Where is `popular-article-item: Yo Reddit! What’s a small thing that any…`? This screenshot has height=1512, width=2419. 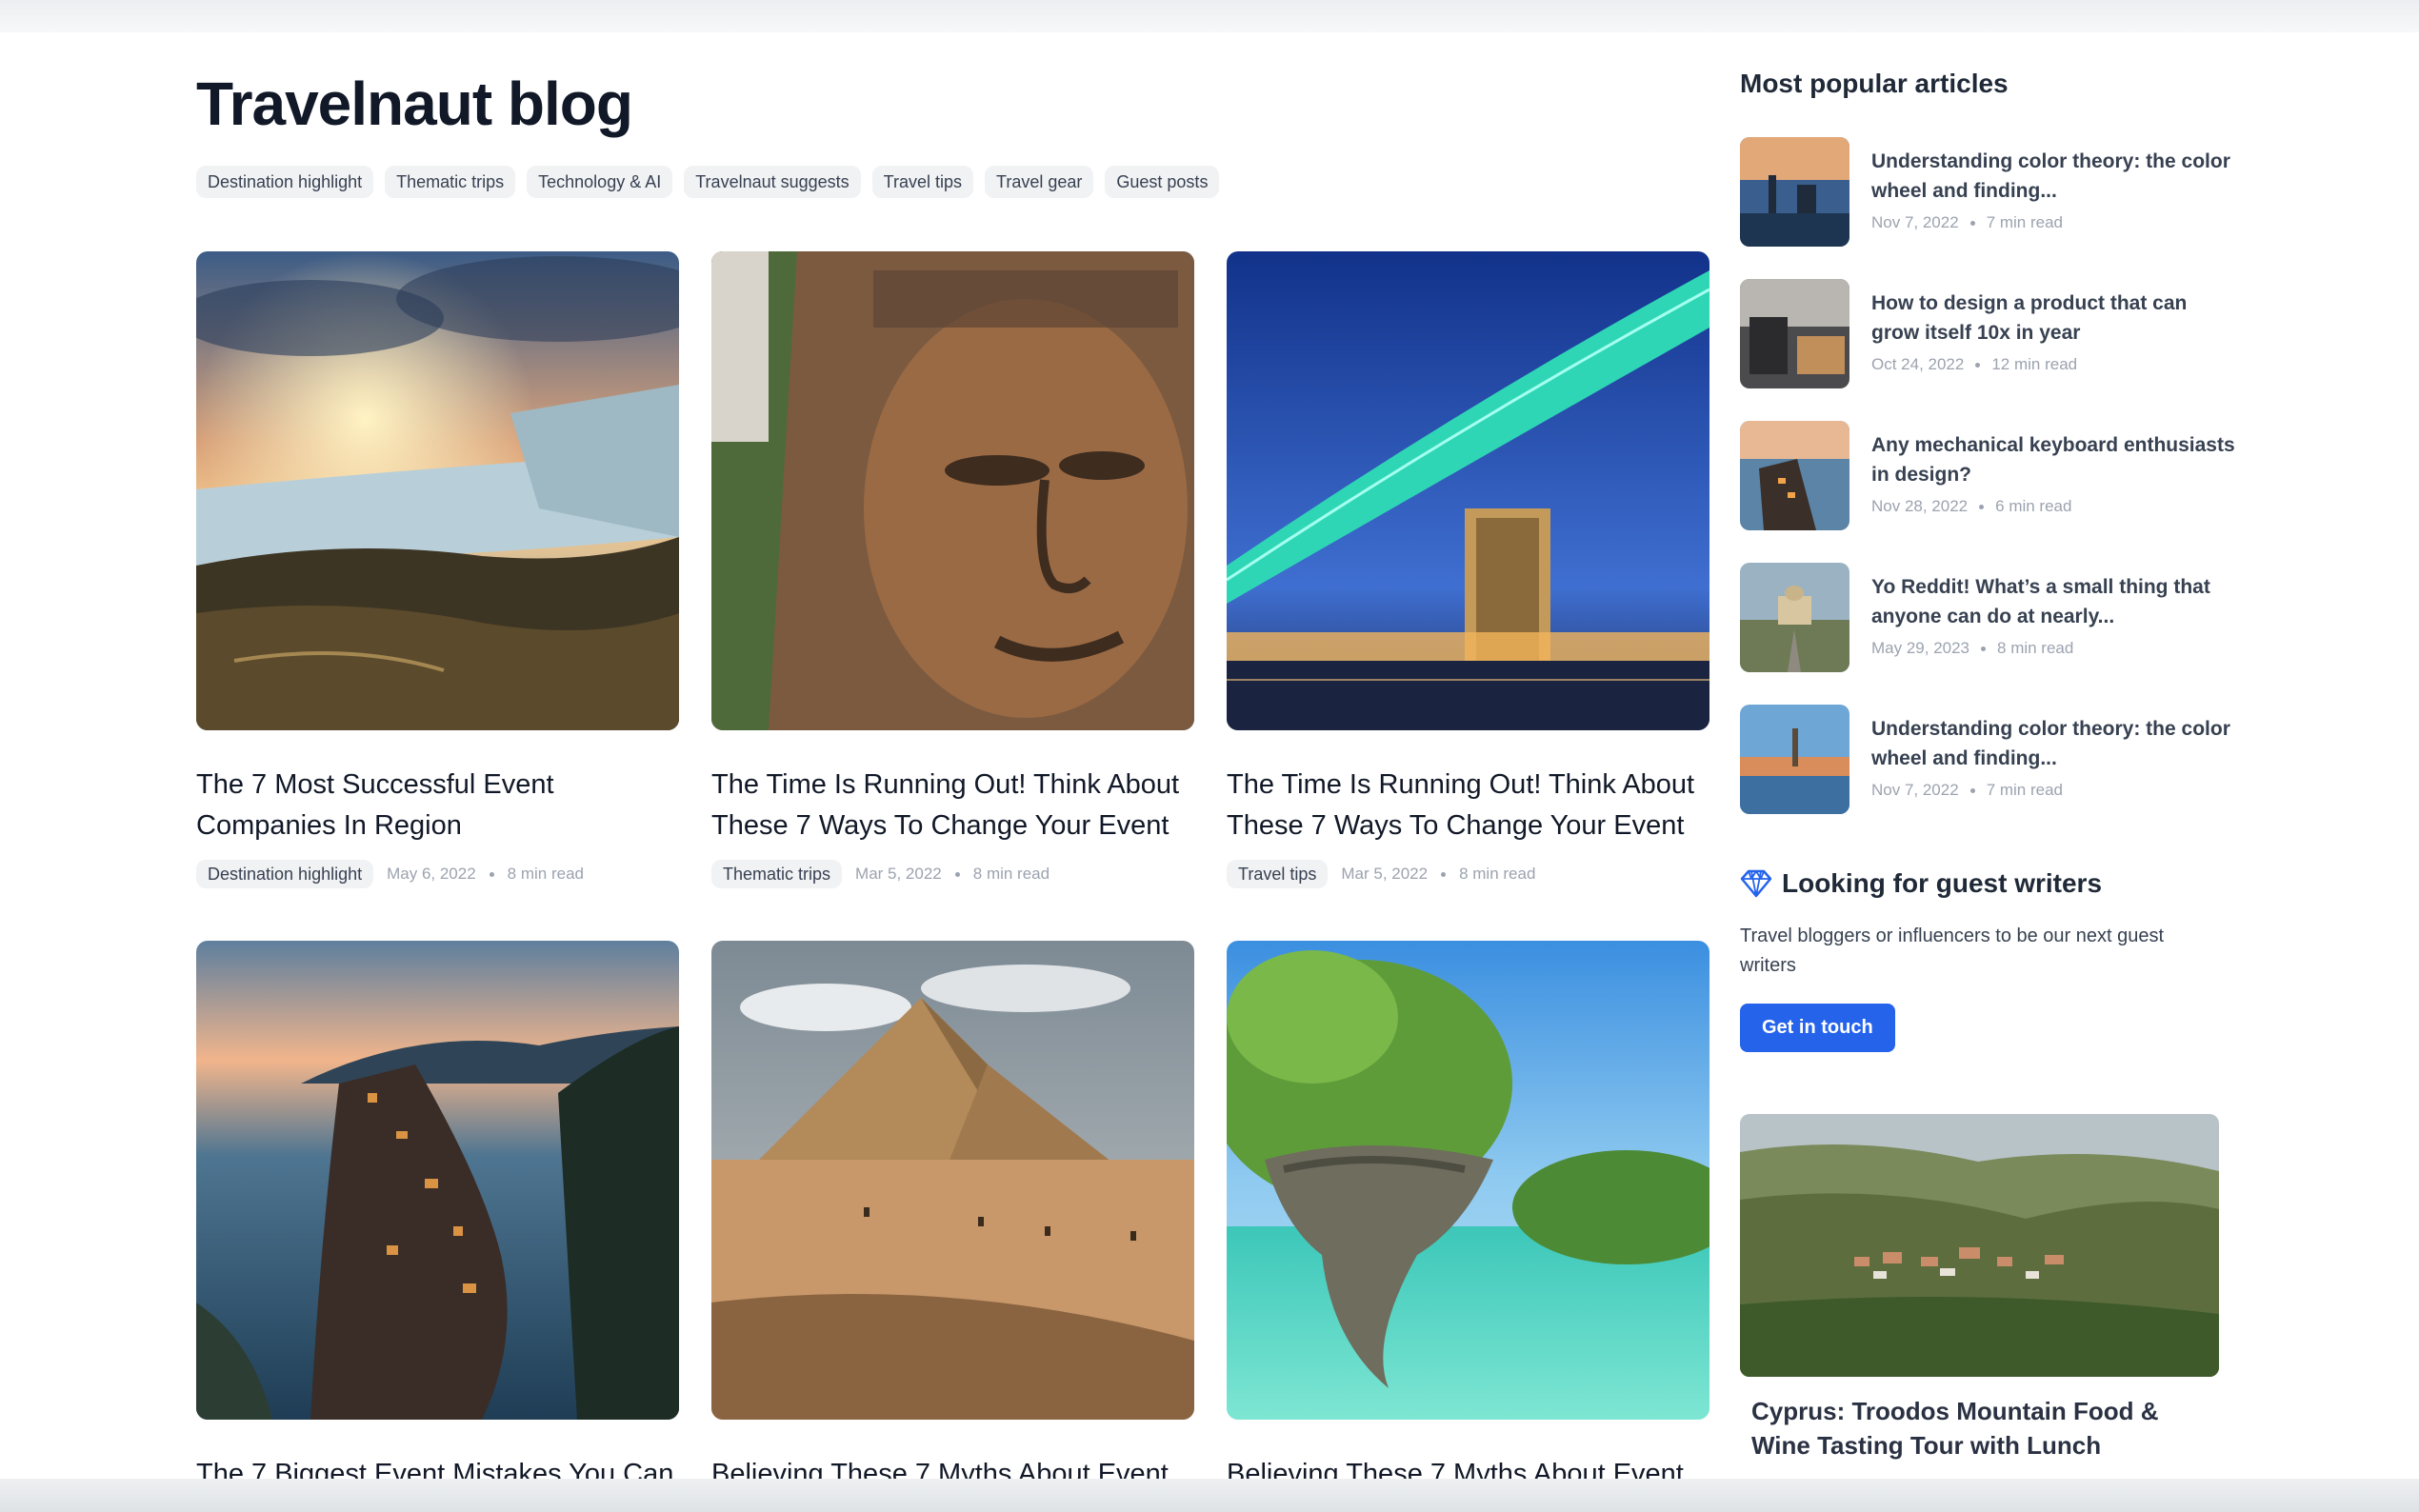
popular-article-item: Yo Reddit! What’s a small thing that any… is located at coordinates (1987, 617).